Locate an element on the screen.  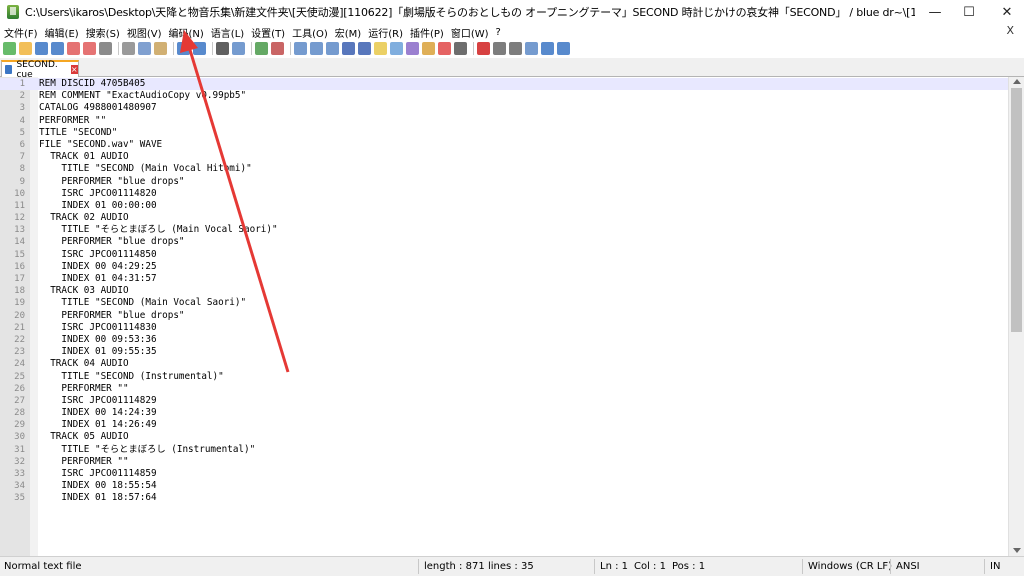
editor-line: 21 ISRC JPCO01114830 is located at coordinates (504, 328).